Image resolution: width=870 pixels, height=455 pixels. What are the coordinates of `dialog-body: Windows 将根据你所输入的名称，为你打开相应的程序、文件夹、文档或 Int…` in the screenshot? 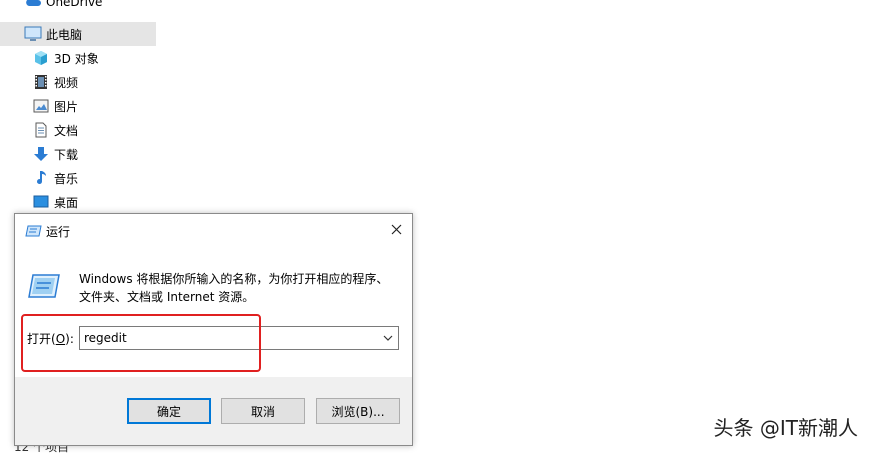 It's located at (213, 312).